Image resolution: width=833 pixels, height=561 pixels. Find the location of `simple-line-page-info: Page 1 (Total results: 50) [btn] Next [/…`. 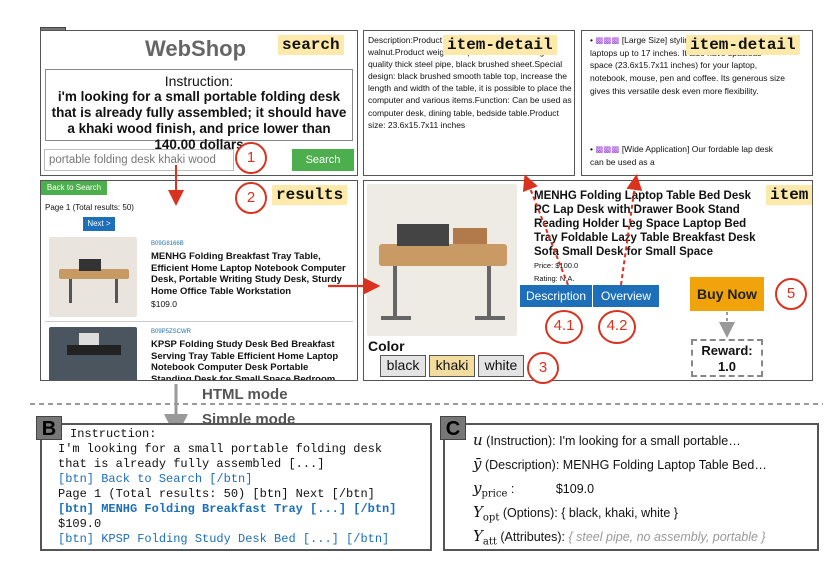

simple-line-page-info: Page 1 (Total results: 50) [btn] Next [/… is located at coordinates (216, 494).